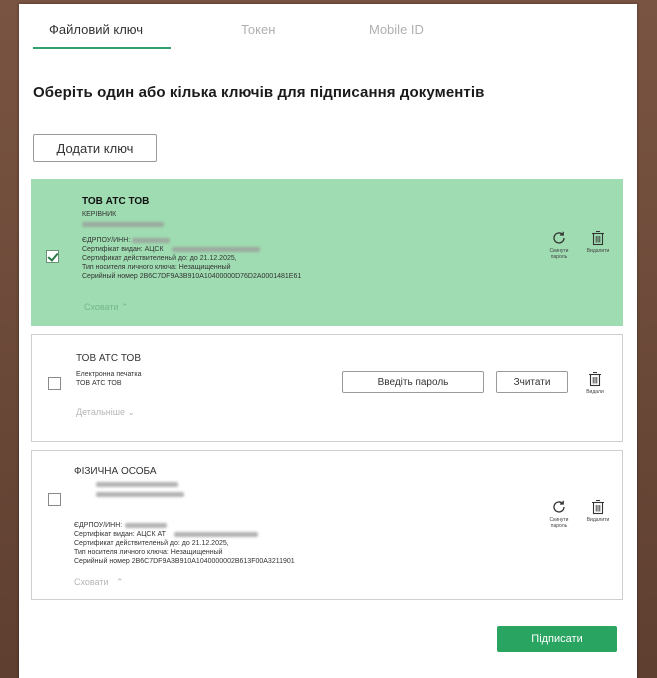 This screenshot has height=678, width=657. I want to click on read-key-button: Зчитати, so click(532, 382).